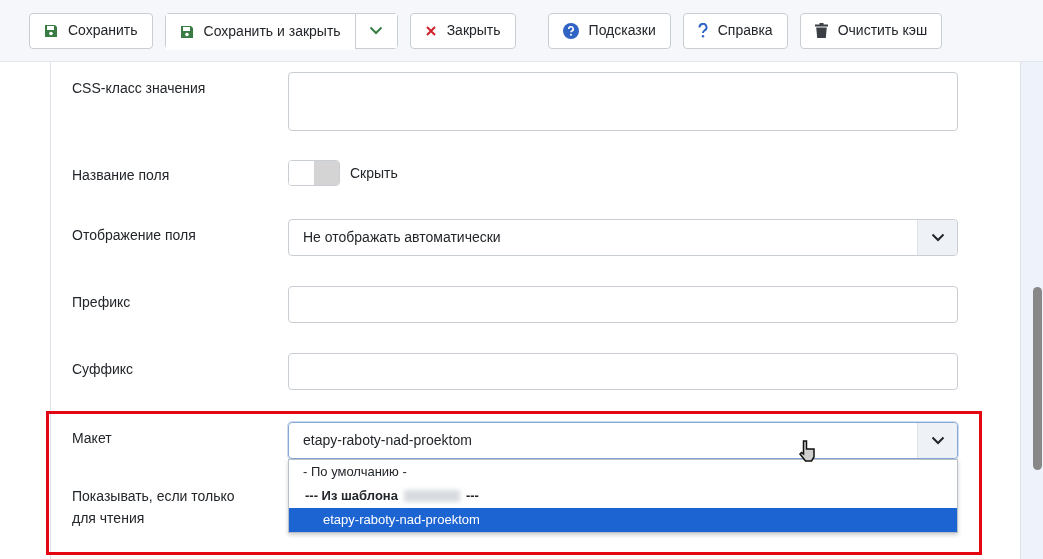 This screenshot has height=559, width=1043. I want to click on dropdown-option: etapy-raboty-nad-proektom, so click(623, 520).